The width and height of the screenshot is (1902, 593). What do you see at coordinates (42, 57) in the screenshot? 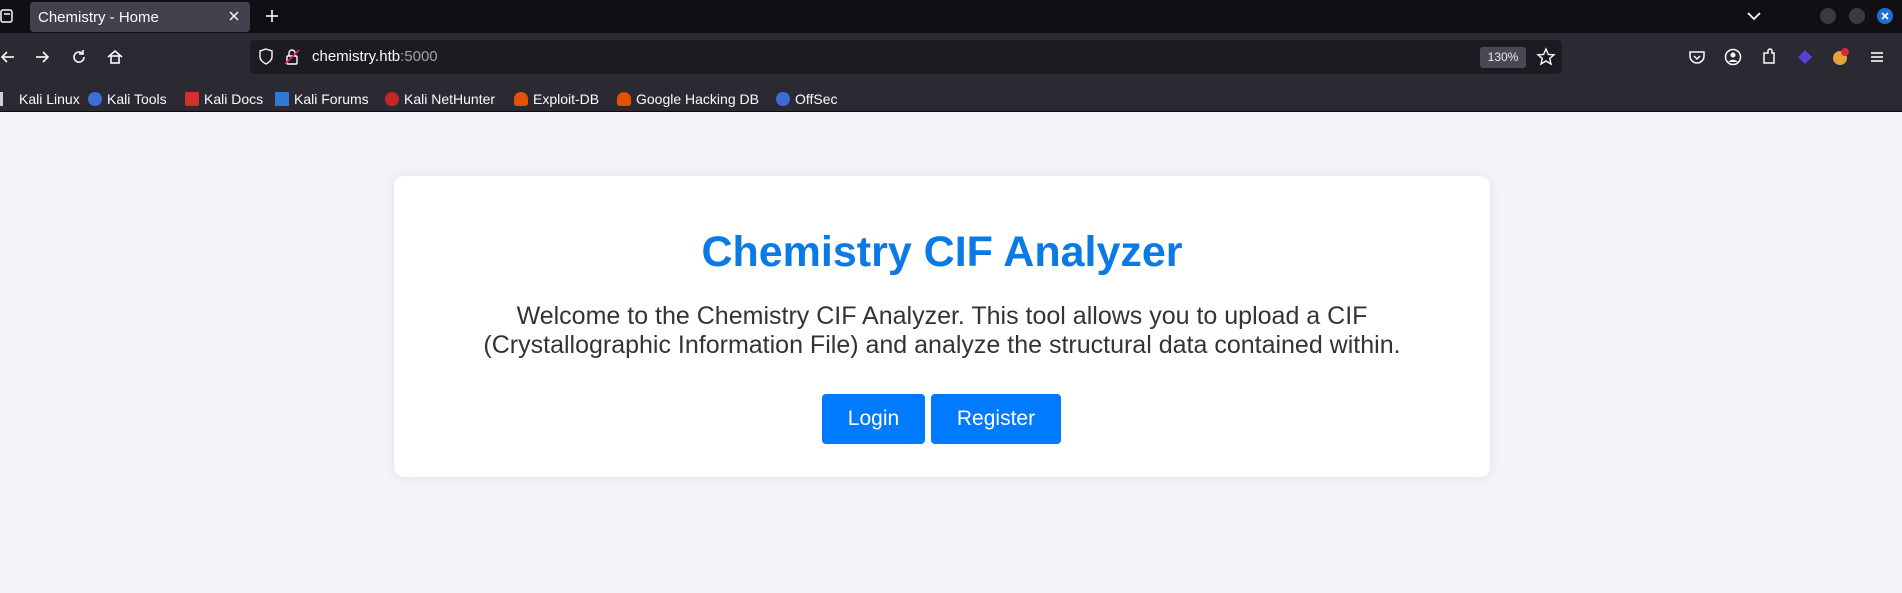
I see `forward-icon` at bounding box center [42, 57].